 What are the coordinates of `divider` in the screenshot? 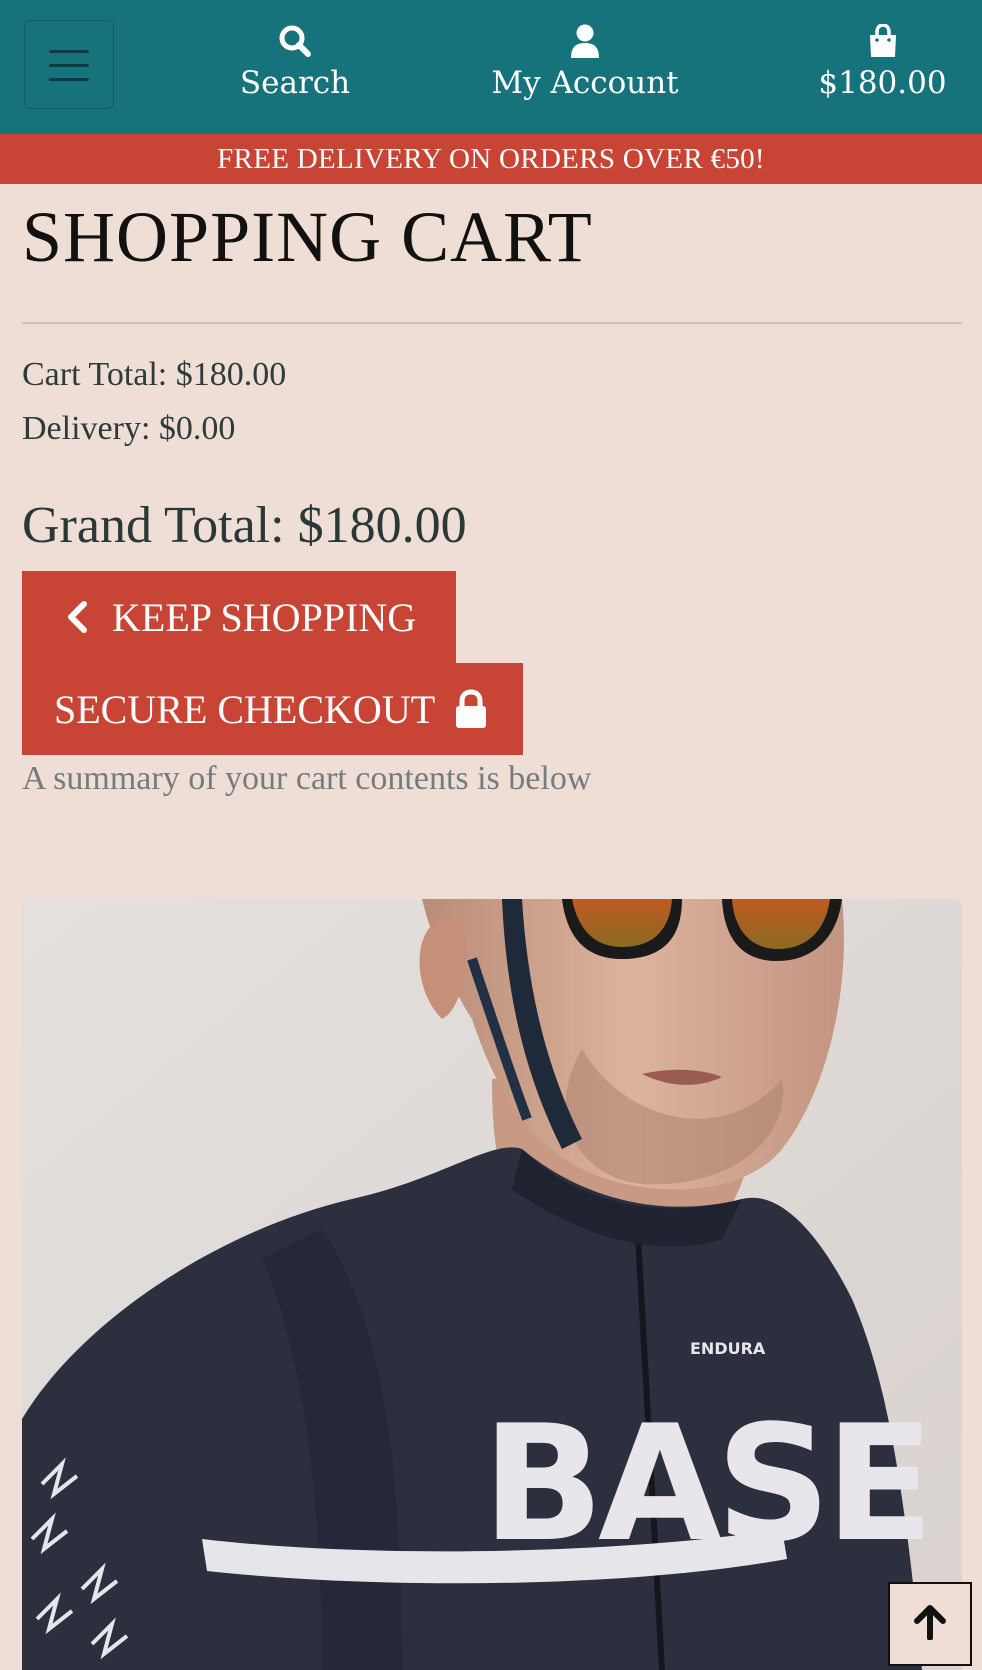 It's located at (492, 323).